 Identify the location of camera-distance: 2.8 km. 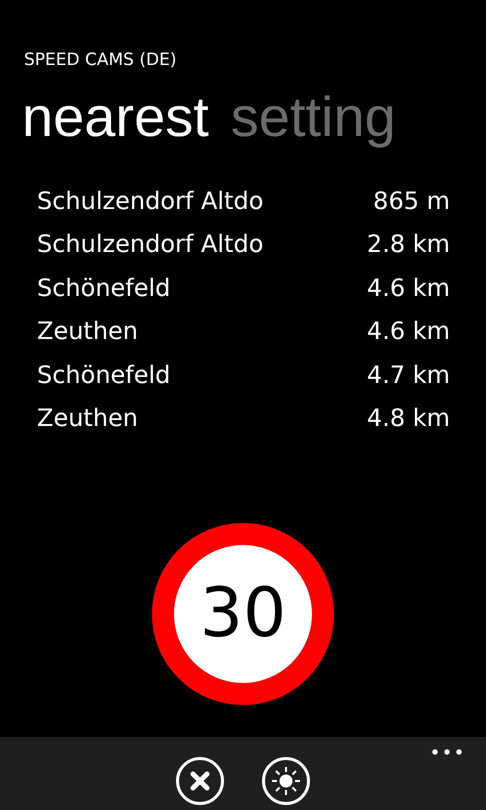
(408, 244).